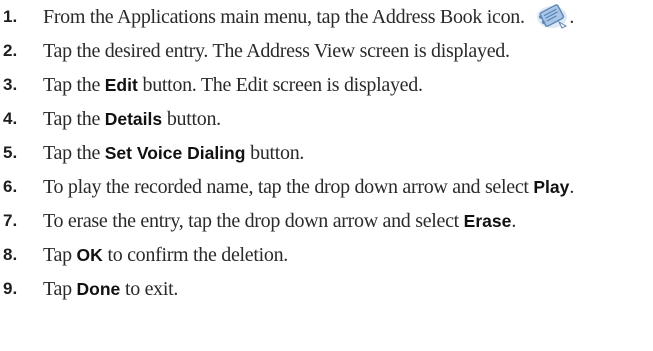 This screenshot has width=653, height=351. Describe the element at coordinates (326, 119) in the screenshot. I see `instruction-step: 4. Tap the Details button.` at that location.